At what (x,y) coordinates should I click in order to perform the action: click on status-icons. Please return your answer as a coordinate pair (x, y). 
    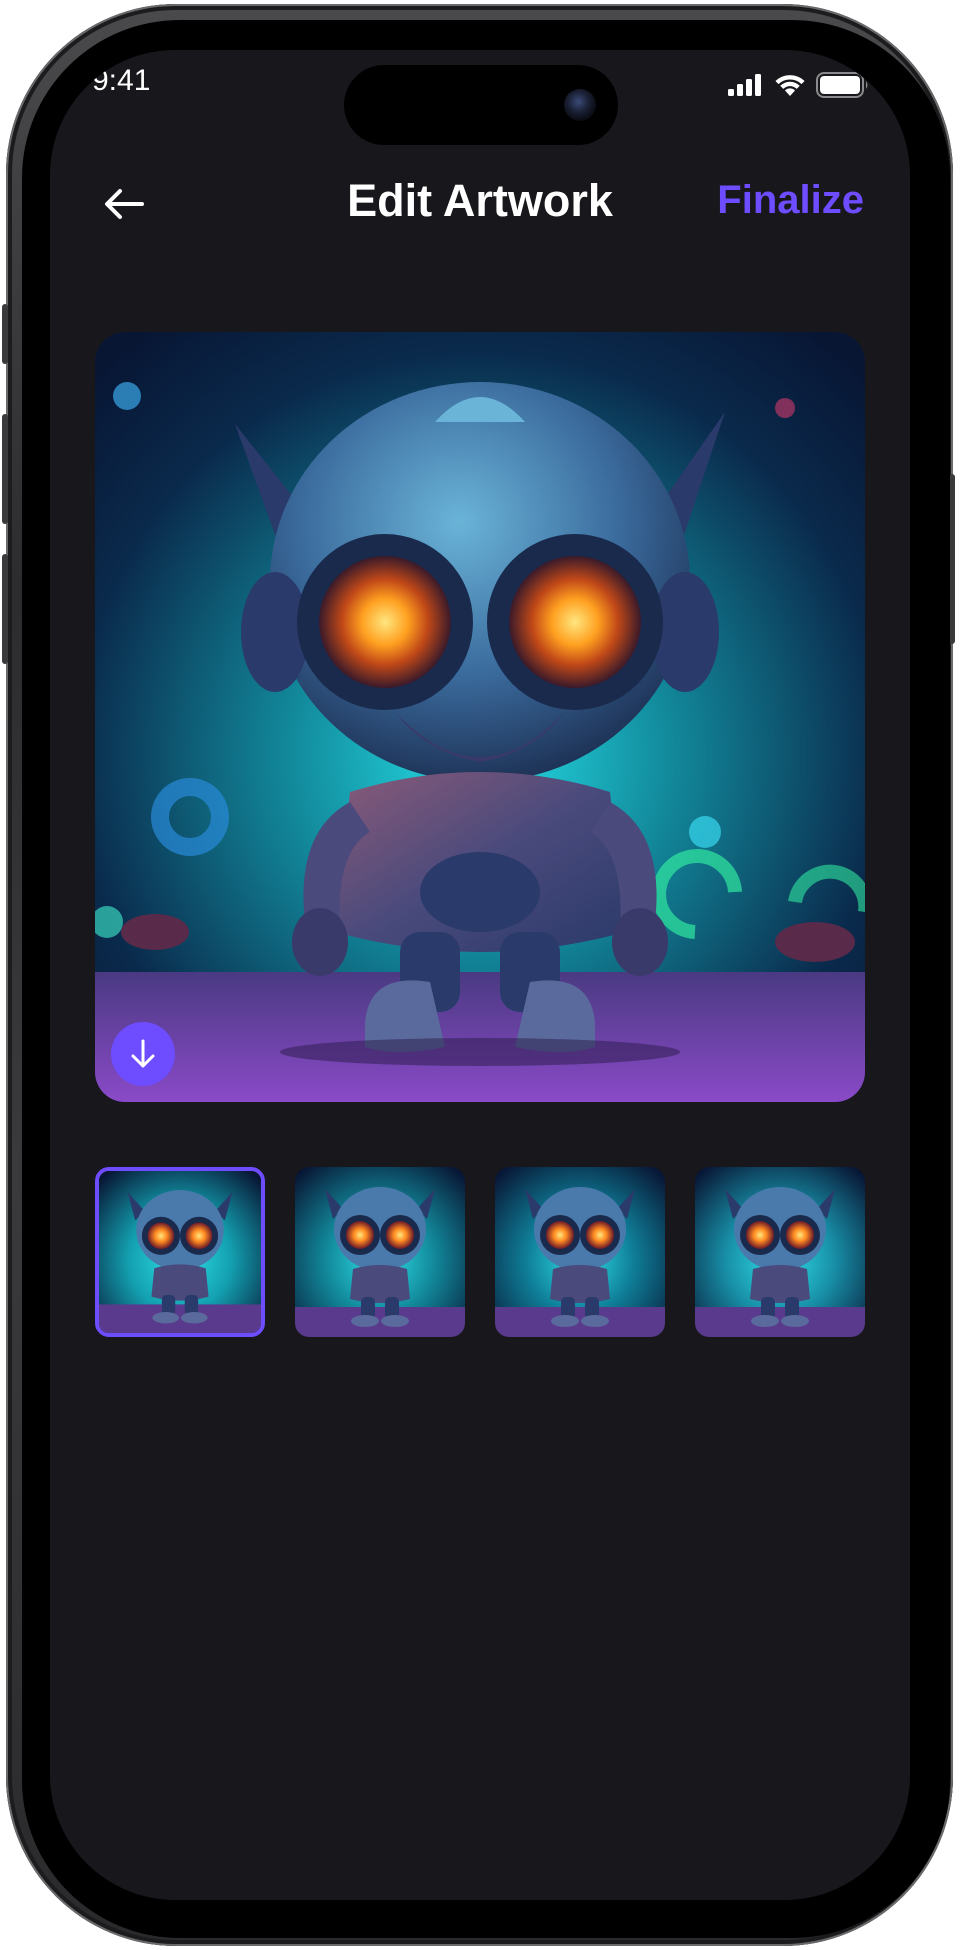
    Looking at the image, I should click on (799, 85).